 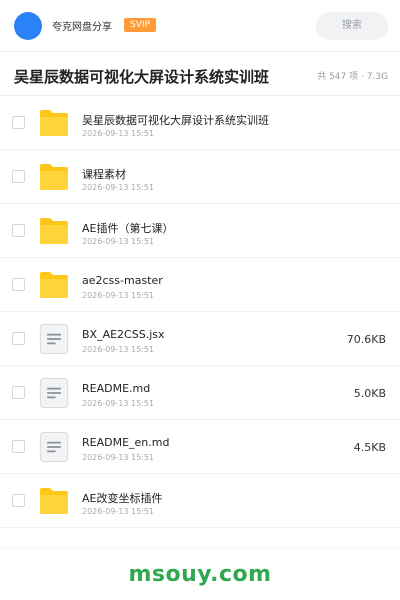 What do you see at coordinates (200, 548) in the screenshot?
I see `divider` at bounding box center [200, 548].